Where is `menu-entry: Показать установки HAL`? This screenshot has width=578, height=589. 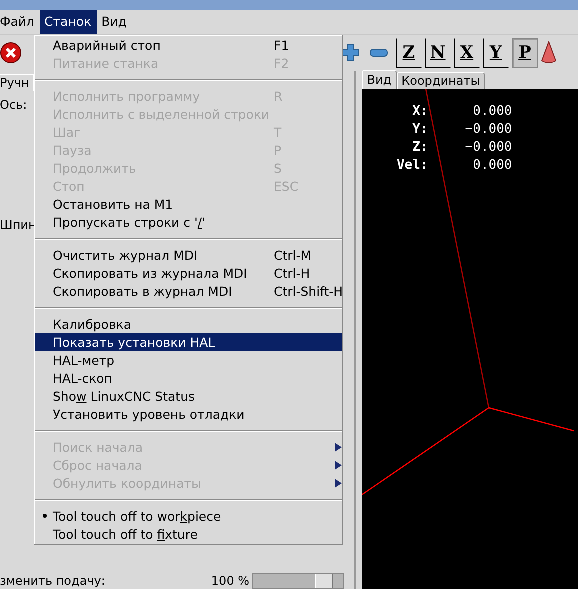
menu-entry: Показать установки HAL is located at coordinates (188, 342).